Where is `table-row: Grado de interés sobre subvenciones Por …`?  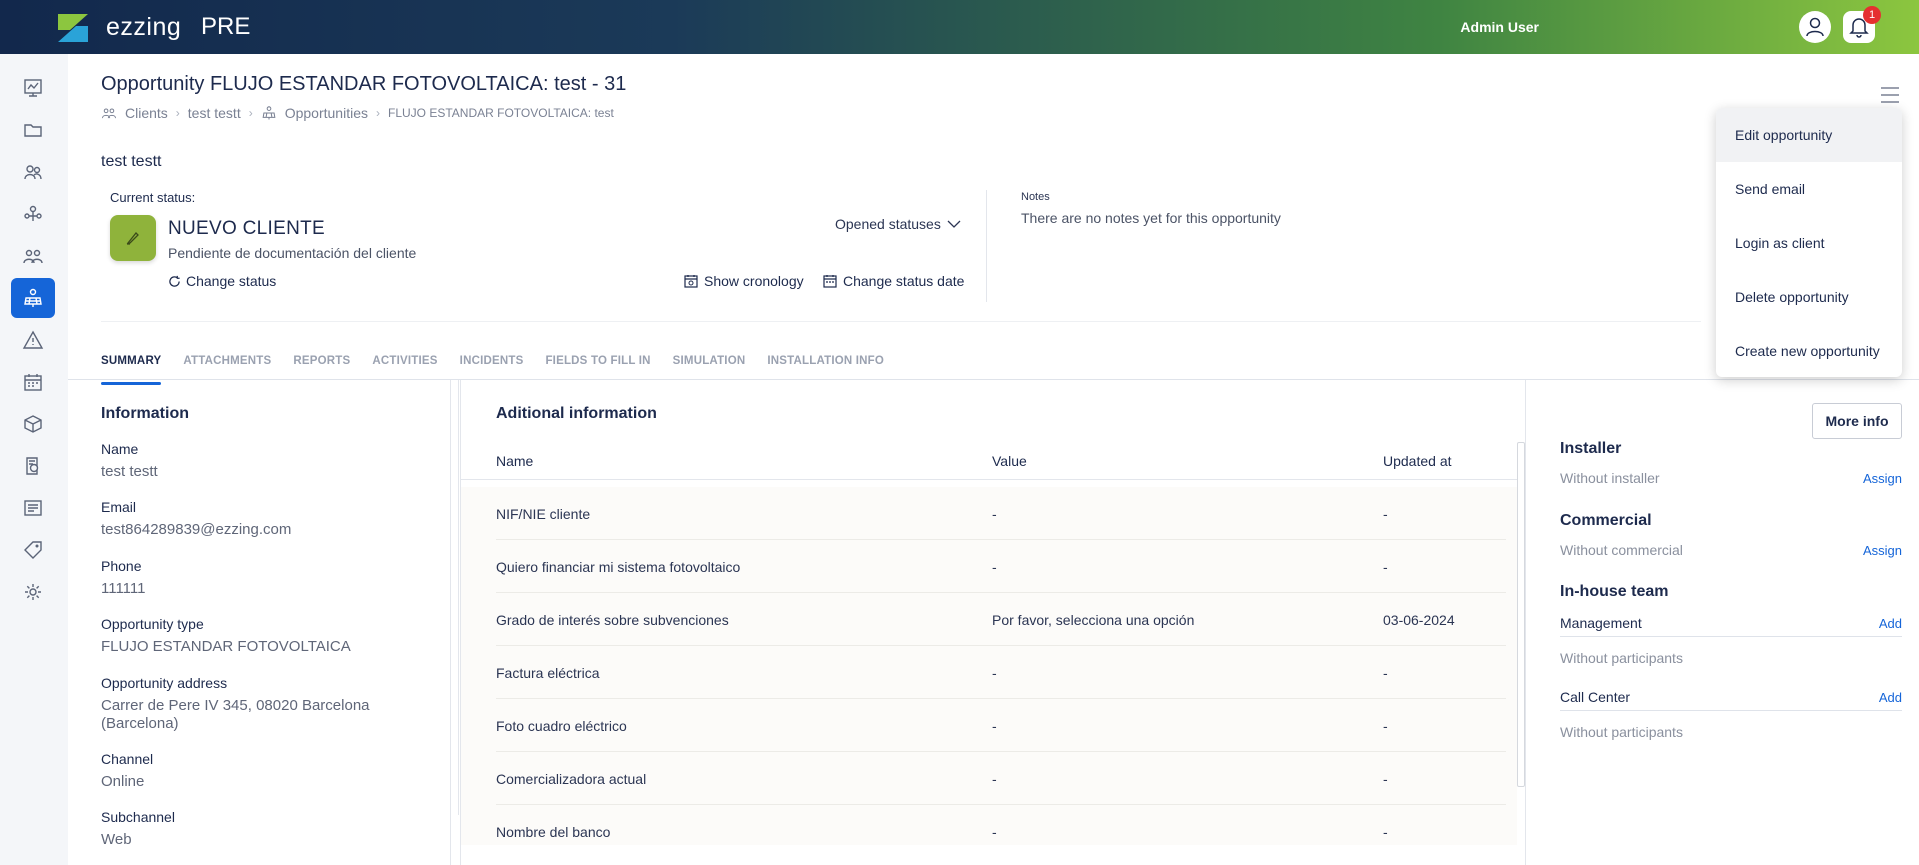
table-row: Grado de interés sobre subvenciones Por … is located at coordinates (1001, 619).